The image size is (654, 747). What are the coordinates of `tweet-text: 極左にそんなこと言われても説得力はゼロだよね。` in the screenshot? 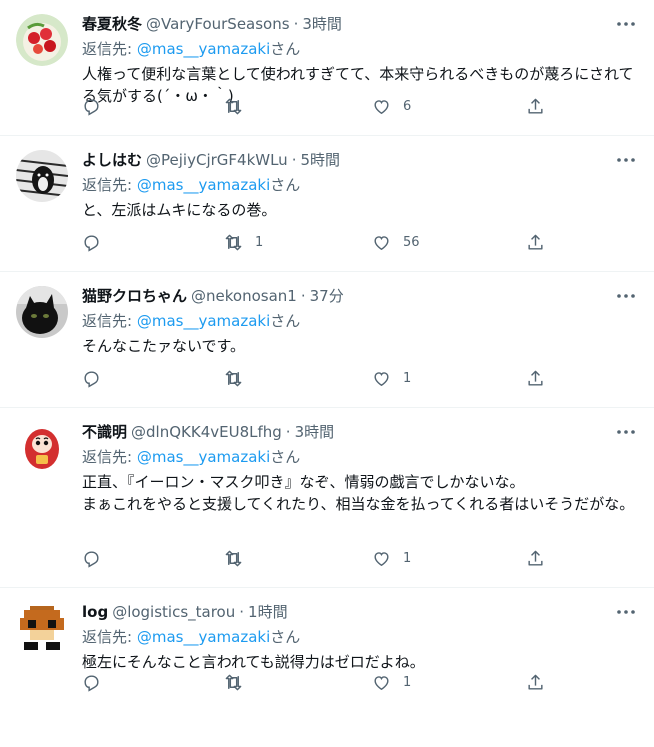 It's located at (253, 662).